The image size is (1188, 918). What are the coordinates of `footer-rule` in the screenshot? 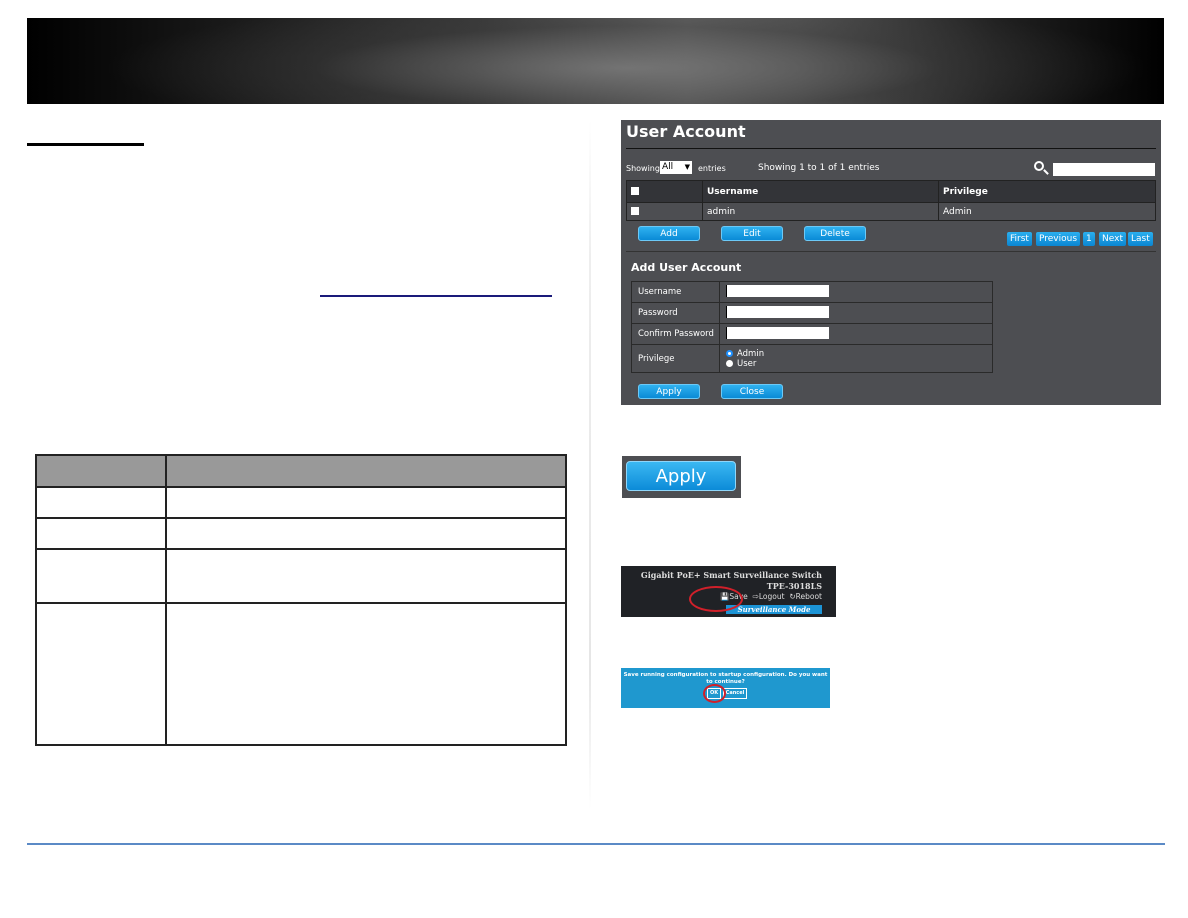 It's located at (596, 844).